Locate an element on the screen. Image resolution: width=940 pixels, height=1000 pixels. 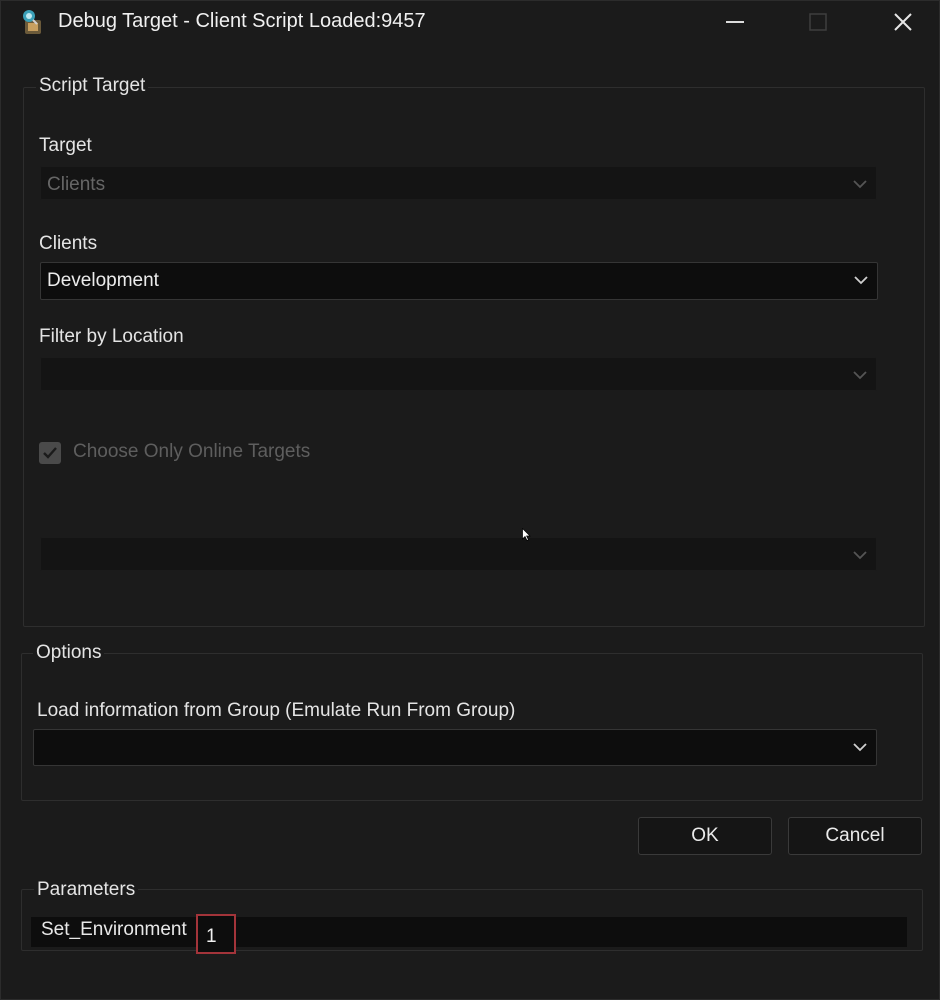
debug-bug-icon is located at coordinates (33, 22).